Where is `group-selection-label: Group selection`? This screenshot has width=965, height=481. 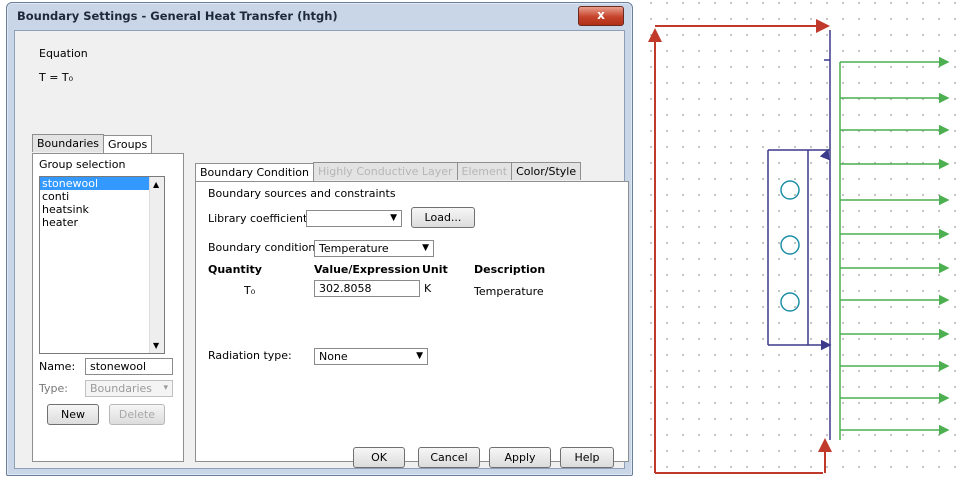 group-selection-label: Group selection is located at coordinates (82, 164).